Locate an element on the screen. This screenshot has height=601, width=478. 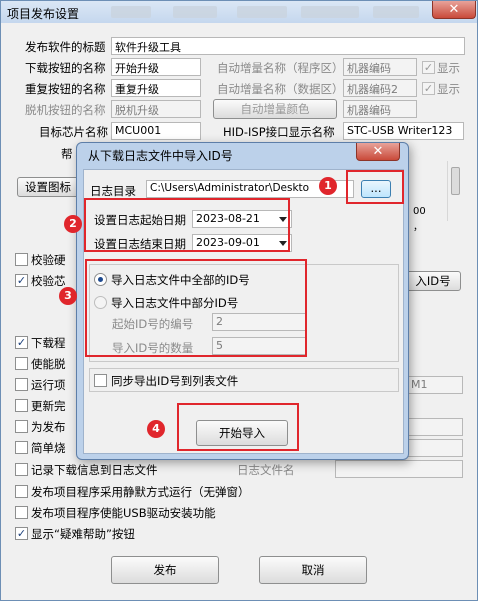
chip-label: 目标芯片名称 is located at coordinates (73, 132).